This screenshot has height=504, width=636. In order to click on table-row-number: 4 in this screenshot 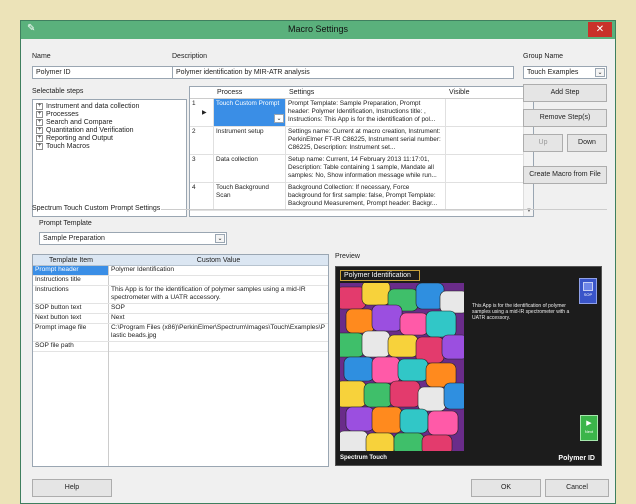, I will do `click(202, 197)`.